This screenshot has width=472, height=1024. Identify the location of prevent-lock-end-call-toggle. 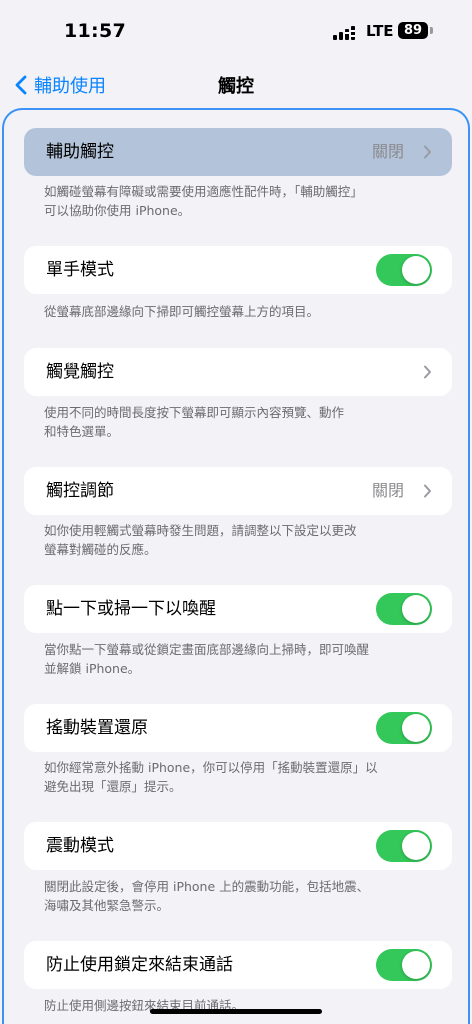
(404, 965).